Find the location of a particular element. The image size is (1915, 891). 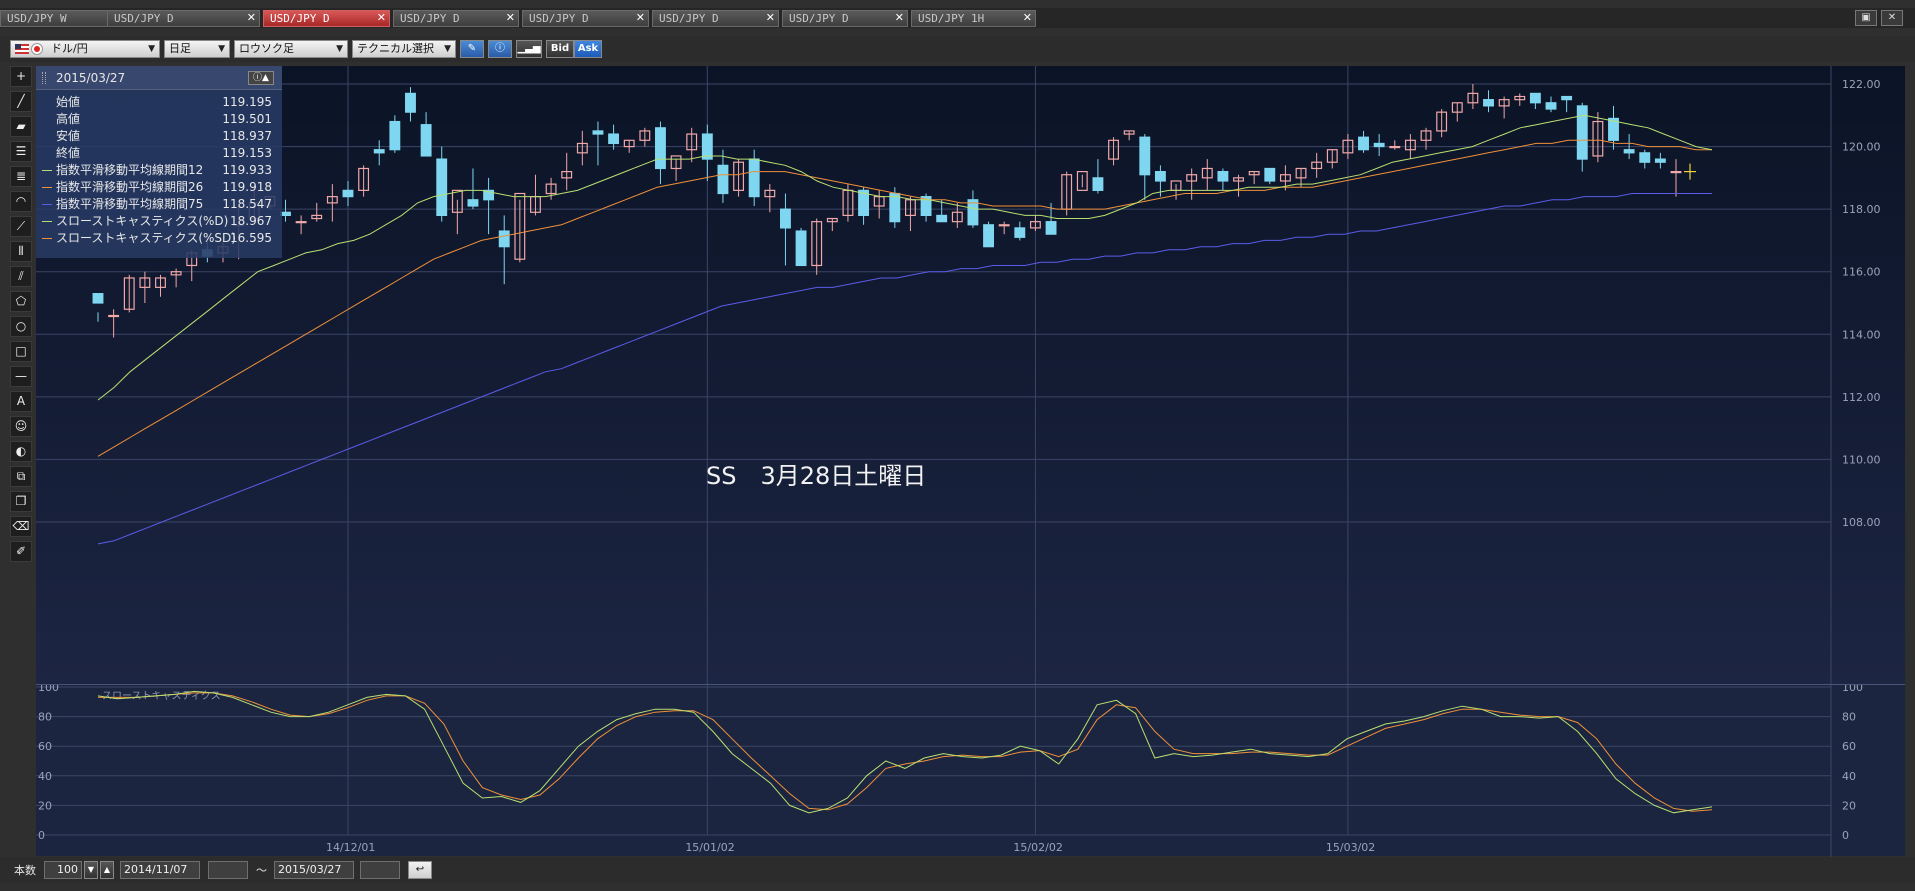

smiley-tool-button: ☺ is located at coordinates (21, 426).